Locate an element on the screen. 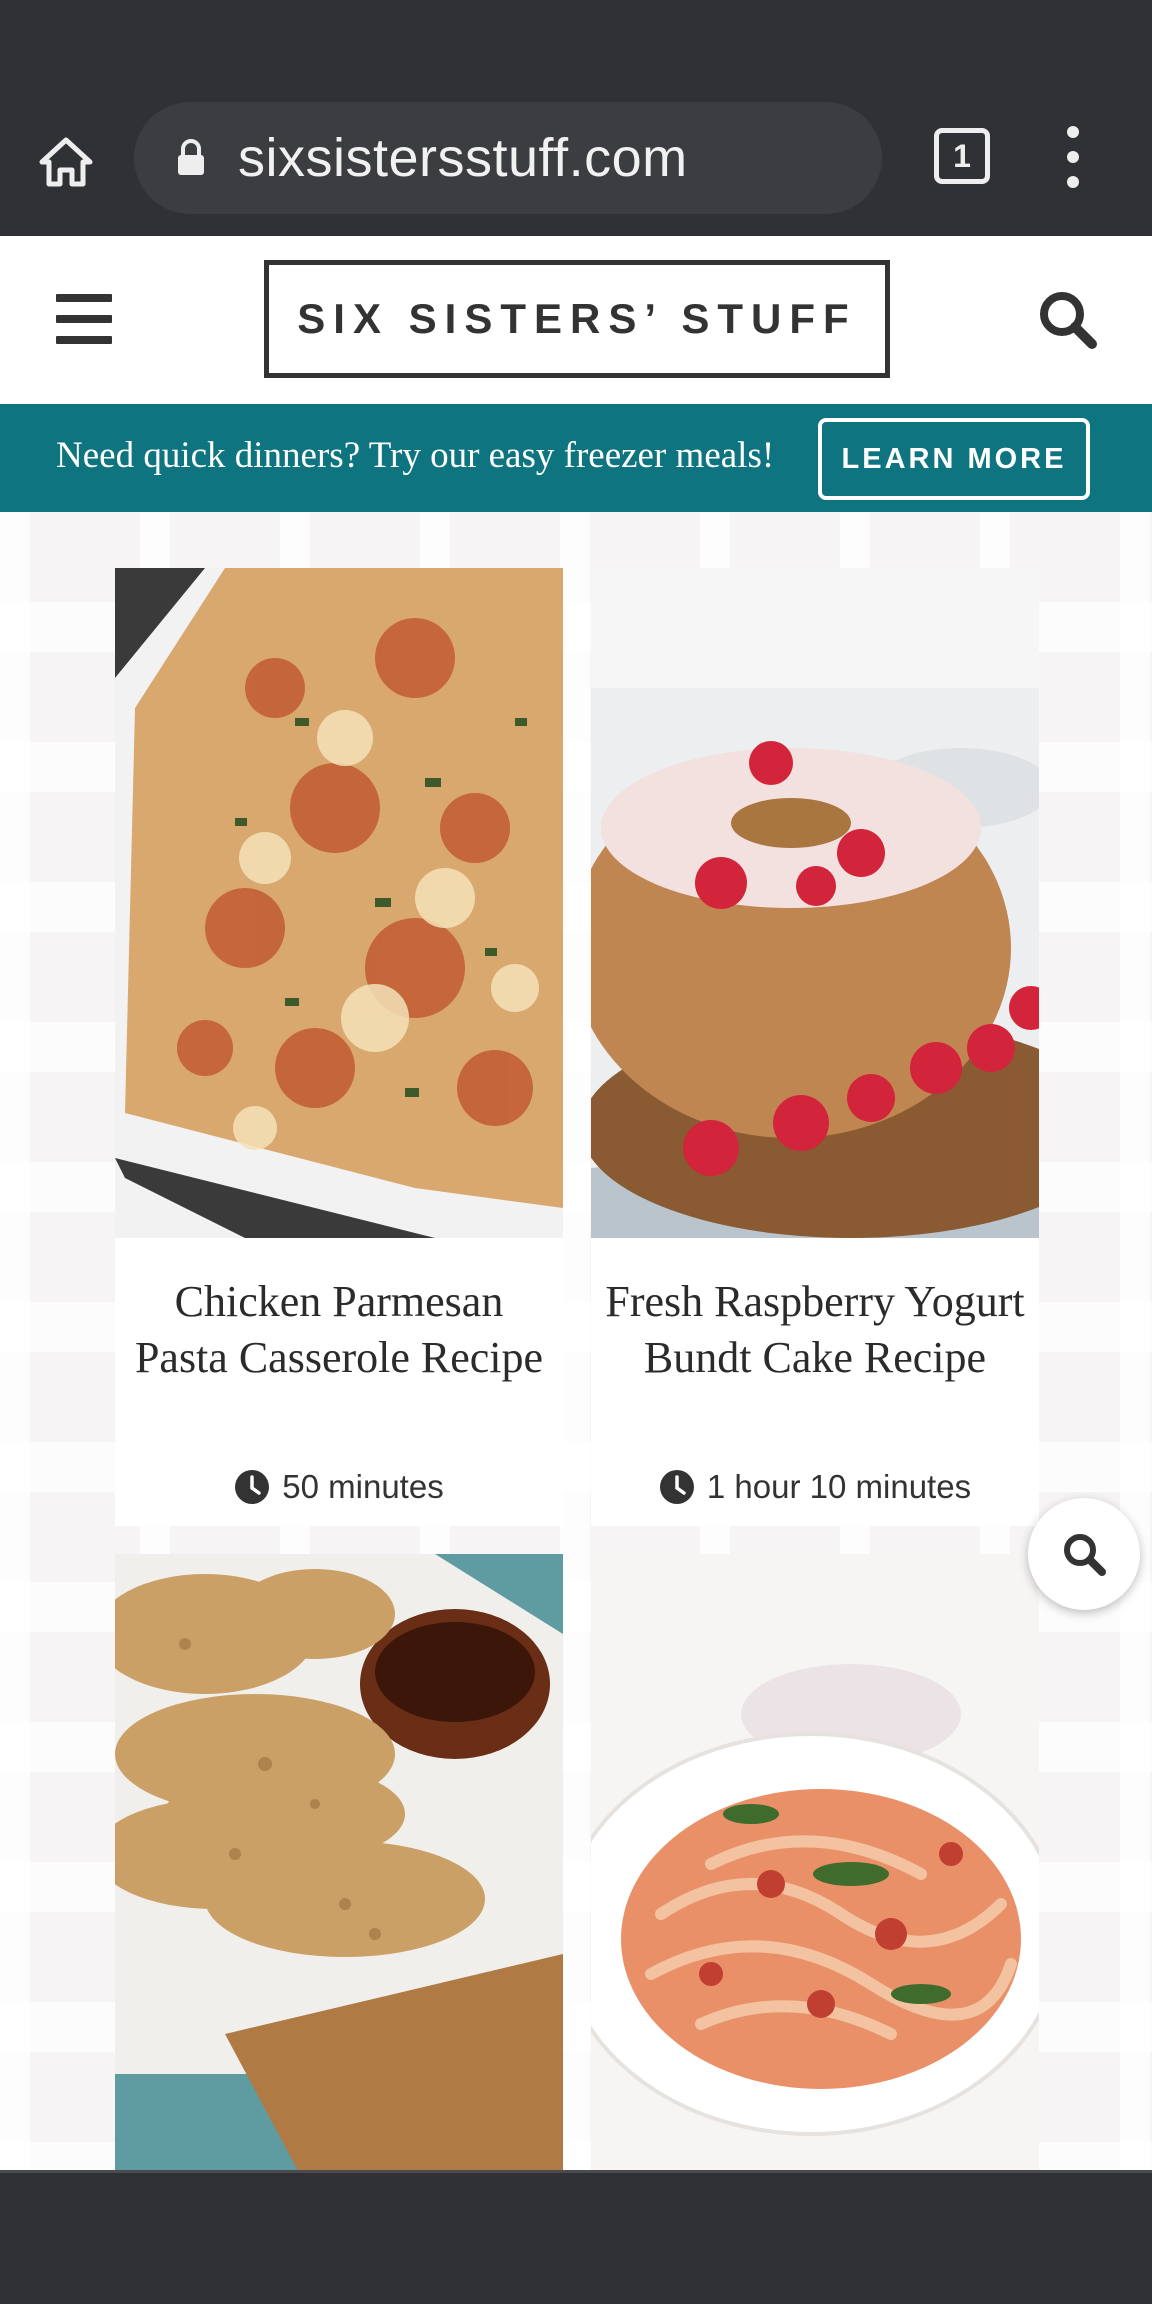  recipe-time-text: 1 hour 10 minutes is located at coordinates (839, 1486).